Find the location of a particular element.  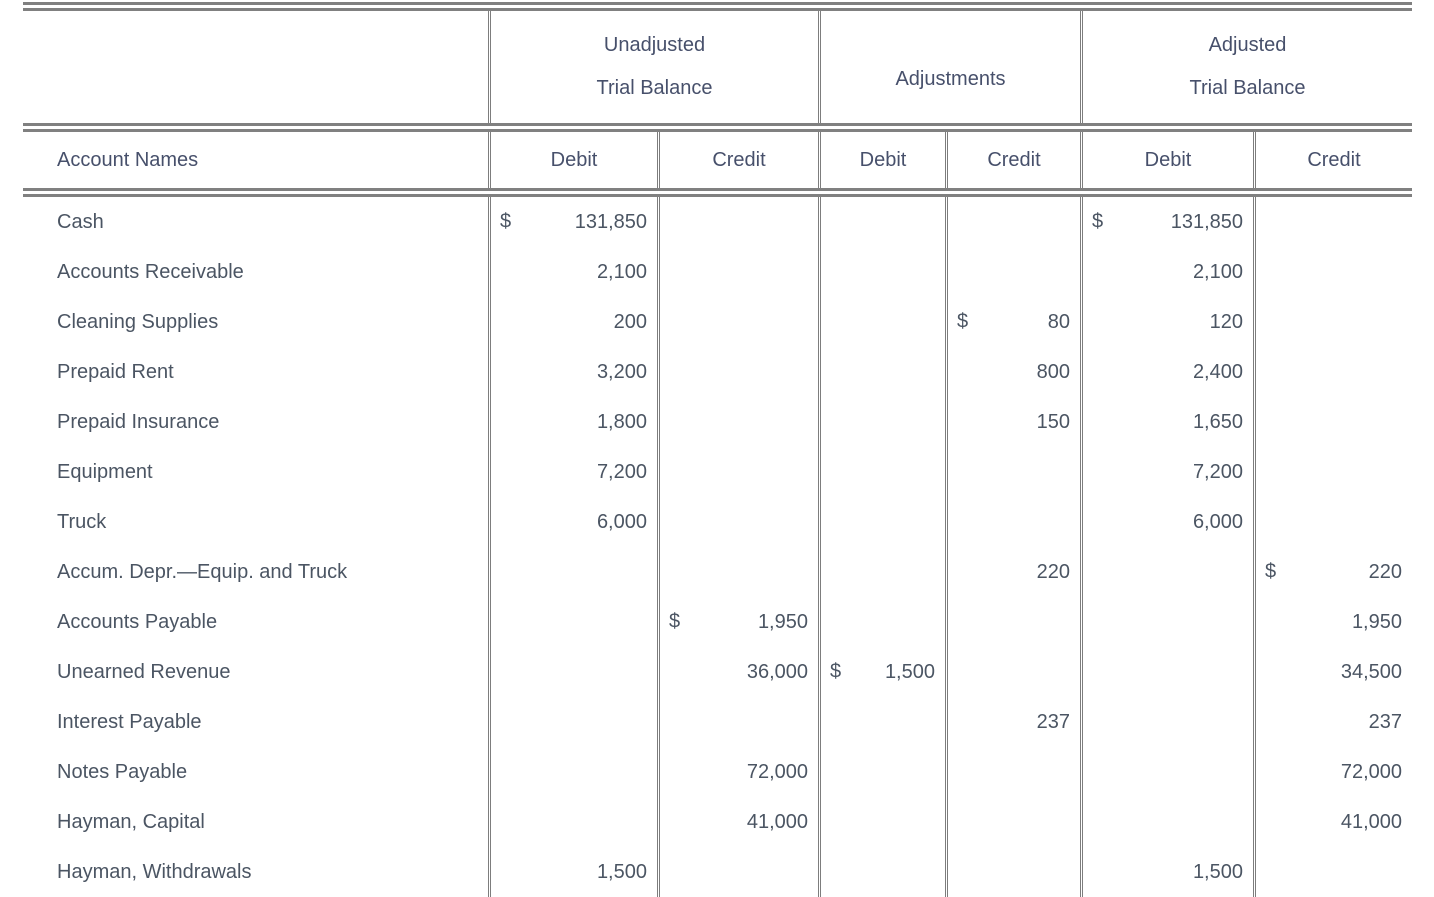

header-divider-rule is located at coordinates (717, 127).